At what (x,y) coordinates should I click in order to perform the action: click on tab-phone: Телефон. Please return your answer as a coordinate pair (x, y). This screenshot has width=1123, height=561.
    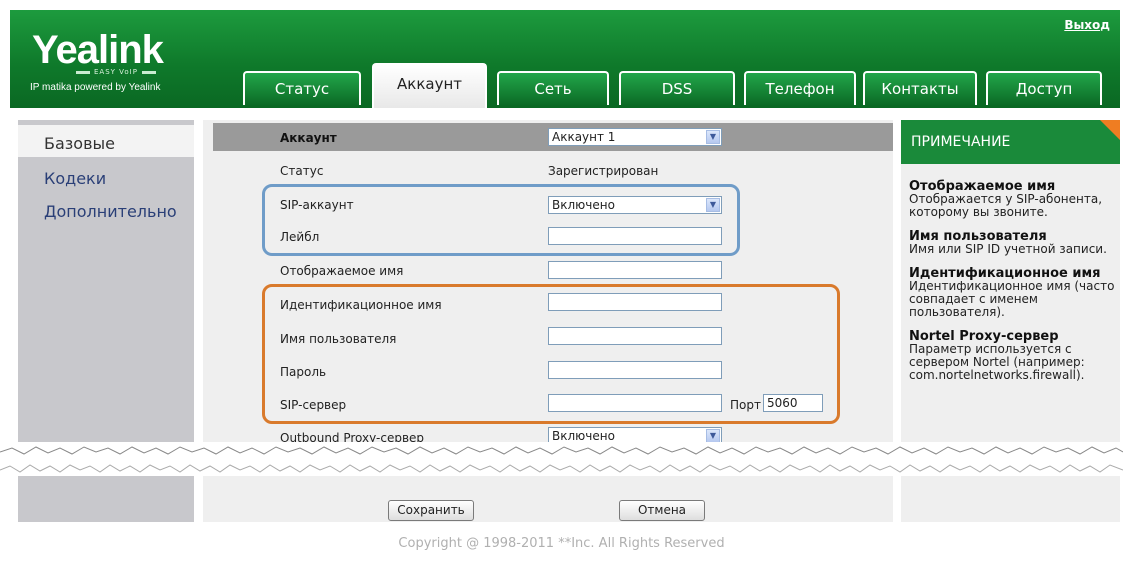
    Looking at the image, I should click on (800, 88).